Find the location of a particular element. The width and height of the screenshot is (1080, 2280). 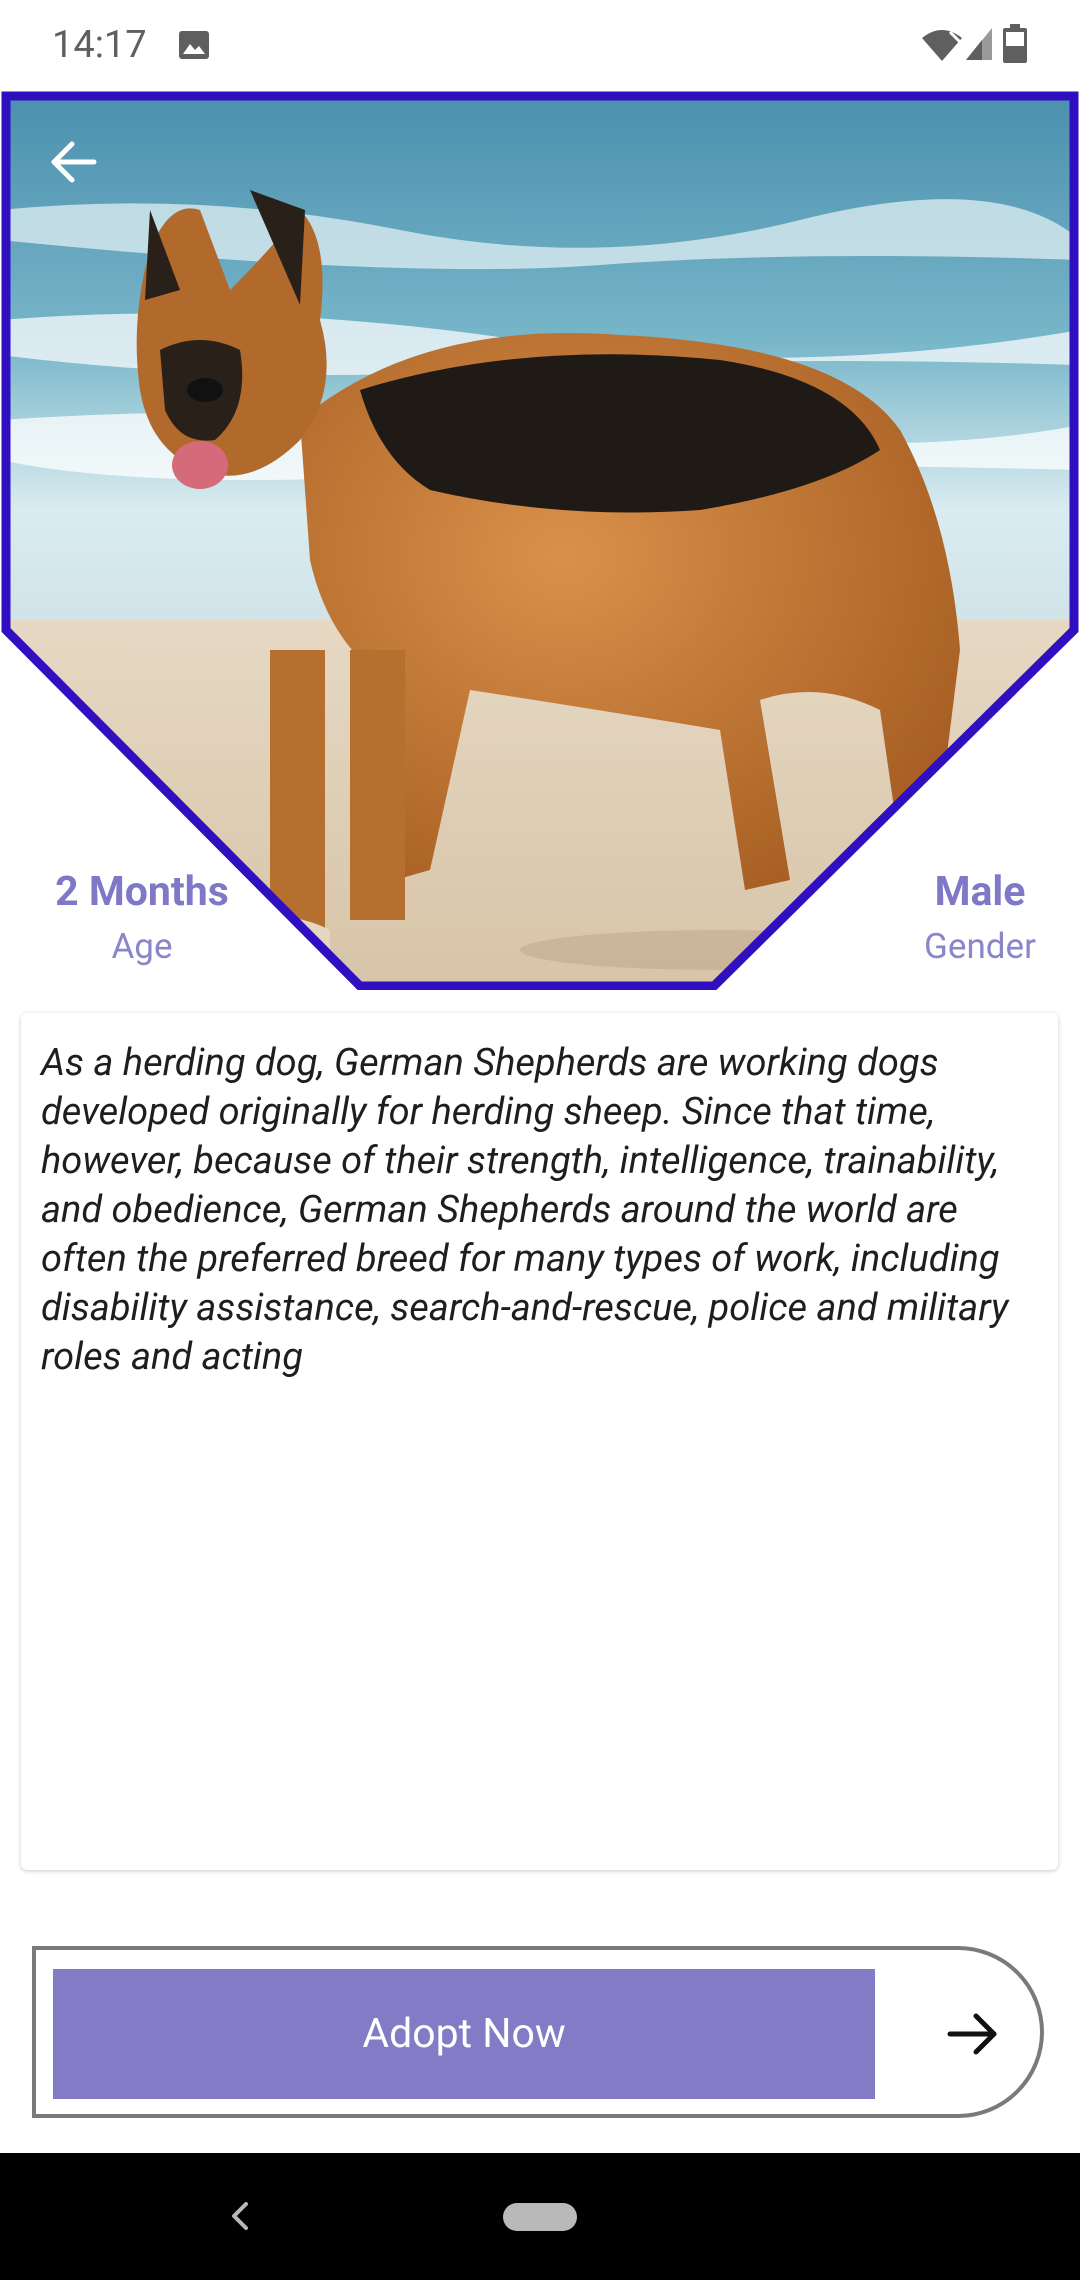

signal-icon is located at coordinates (979, 44).